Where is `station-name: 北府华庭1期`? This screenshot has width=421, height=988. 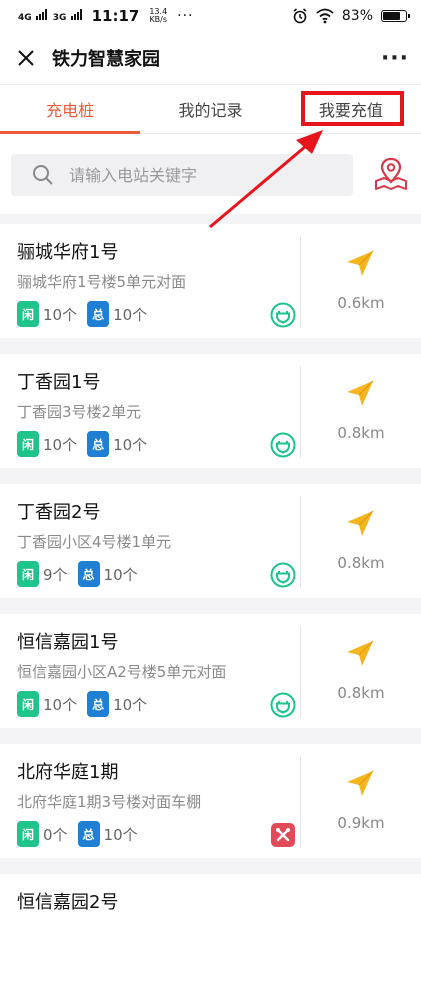 station-name: 北府华庭1期 is located at coordinates (68, 772).